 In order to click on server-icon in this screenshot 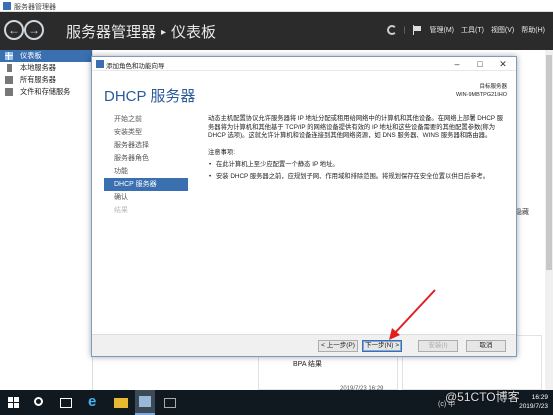, I will do `click(9, 68)`.